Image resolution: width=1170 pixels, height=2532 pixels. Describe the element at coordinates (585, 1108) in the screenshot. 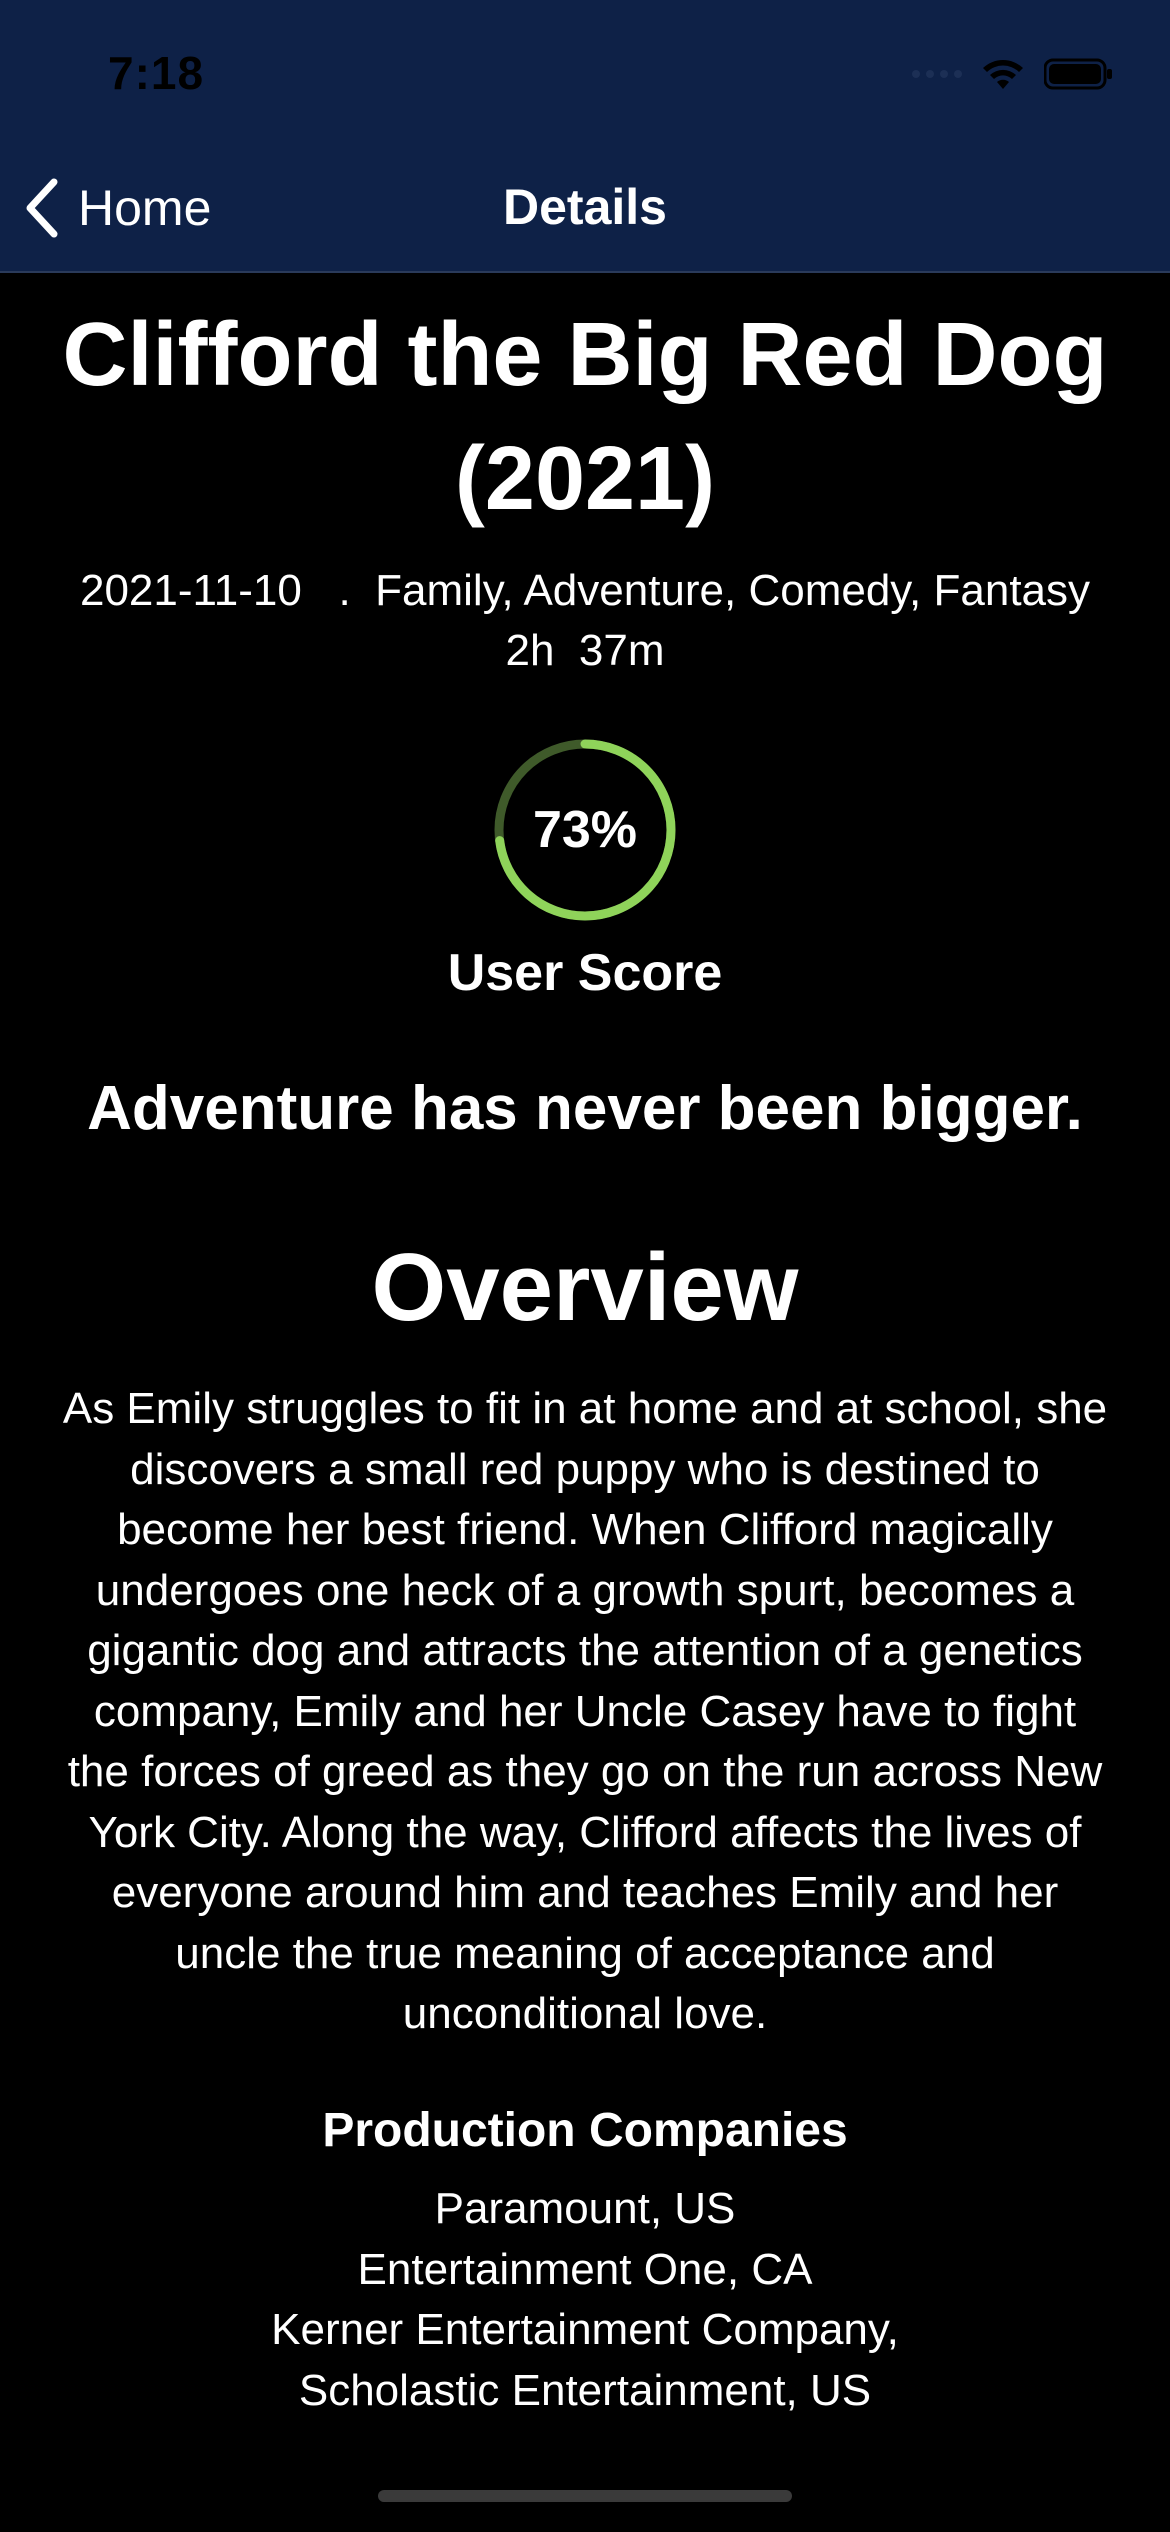

I see `tagline: Adventure has never been bigger.` at that location.